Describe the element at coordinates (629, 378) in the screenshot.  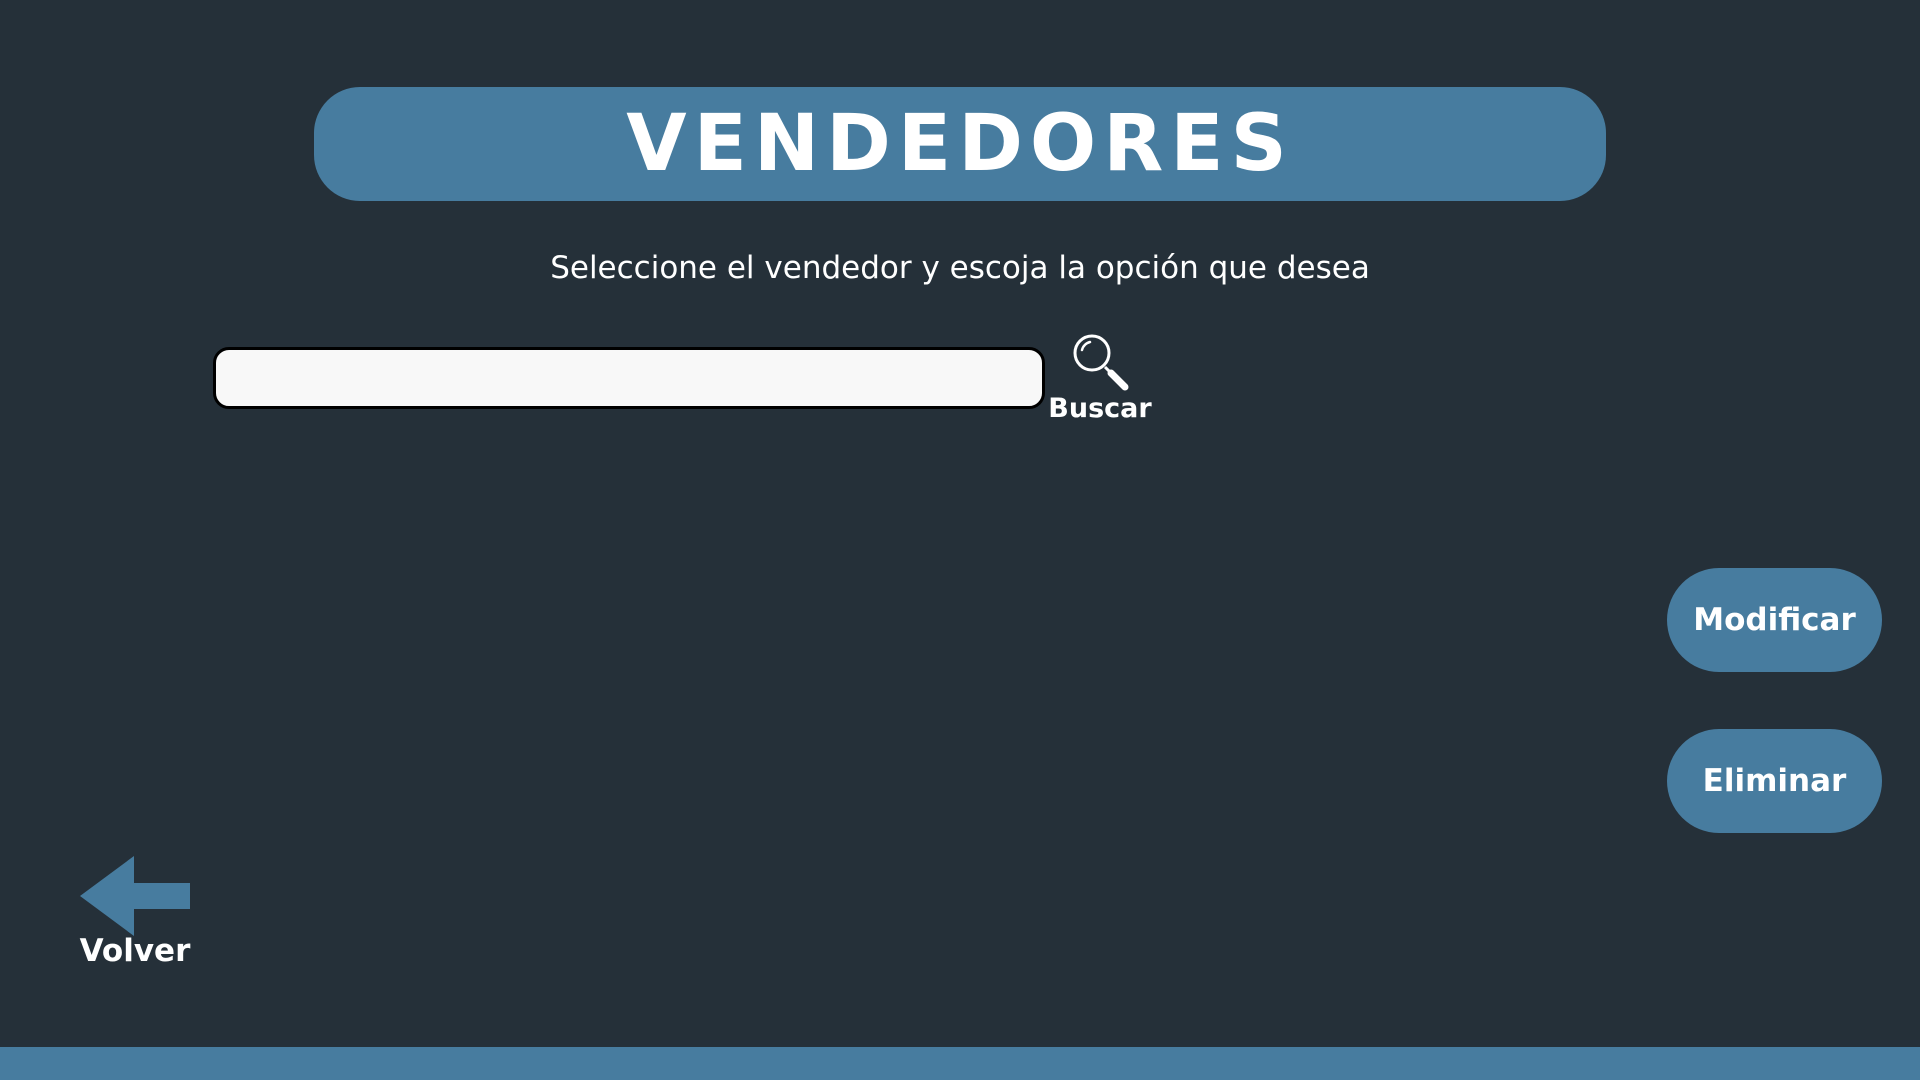
I see `search-input` at that location.